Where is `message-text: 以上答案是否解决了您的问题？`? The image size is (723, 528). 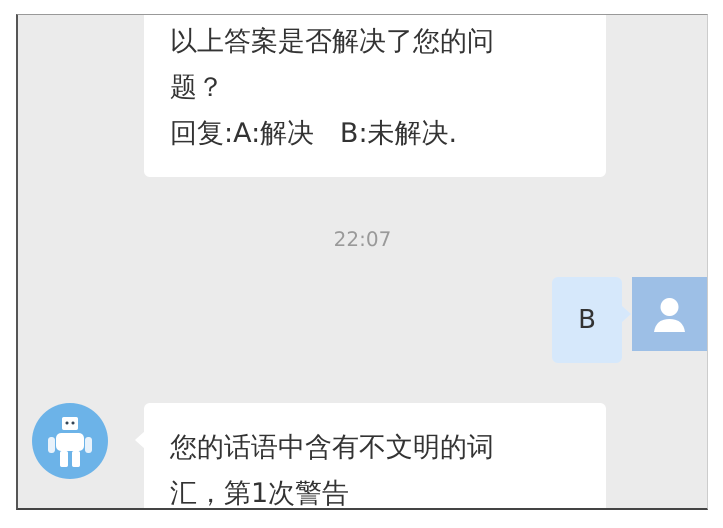
message-text: 以上答案是否解决了您的问题？ is located at coordinates (332, 65).